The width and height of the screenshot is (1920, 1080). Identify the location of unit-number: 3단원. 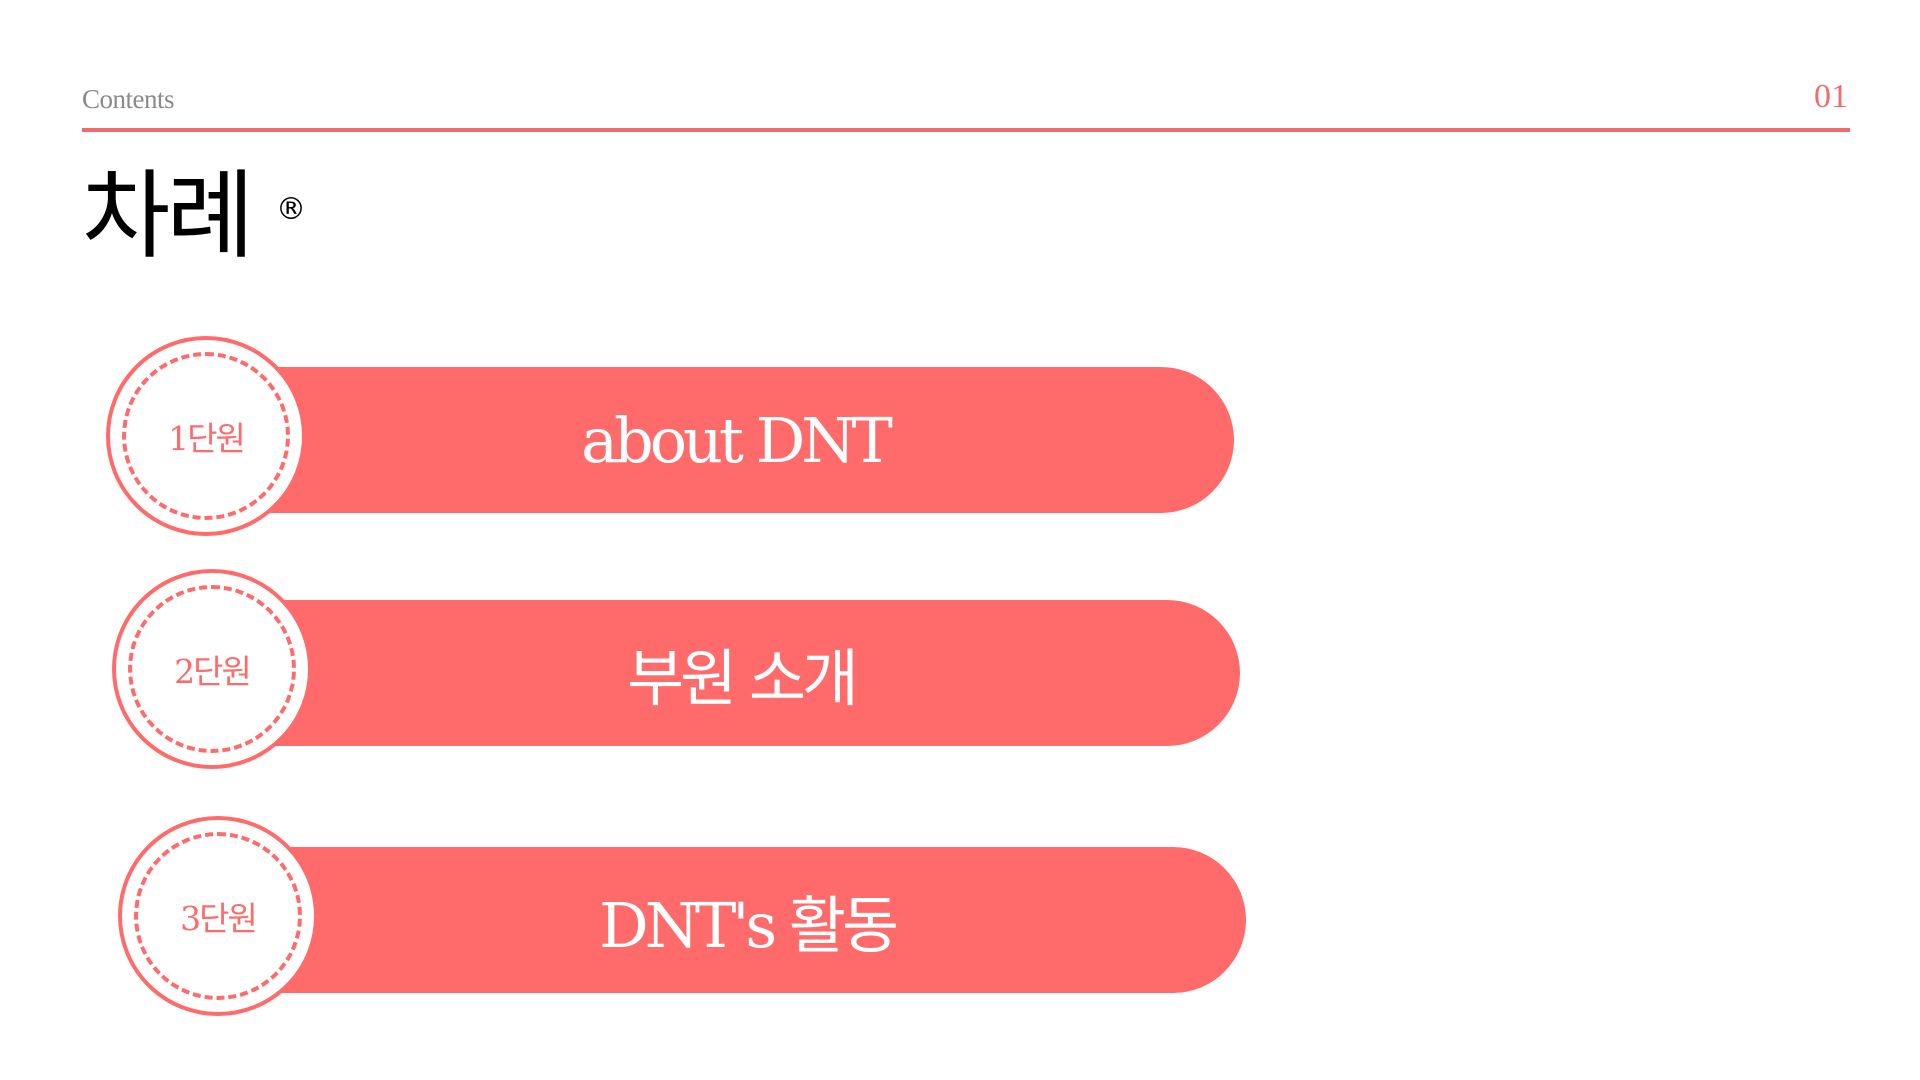
(219, 918).